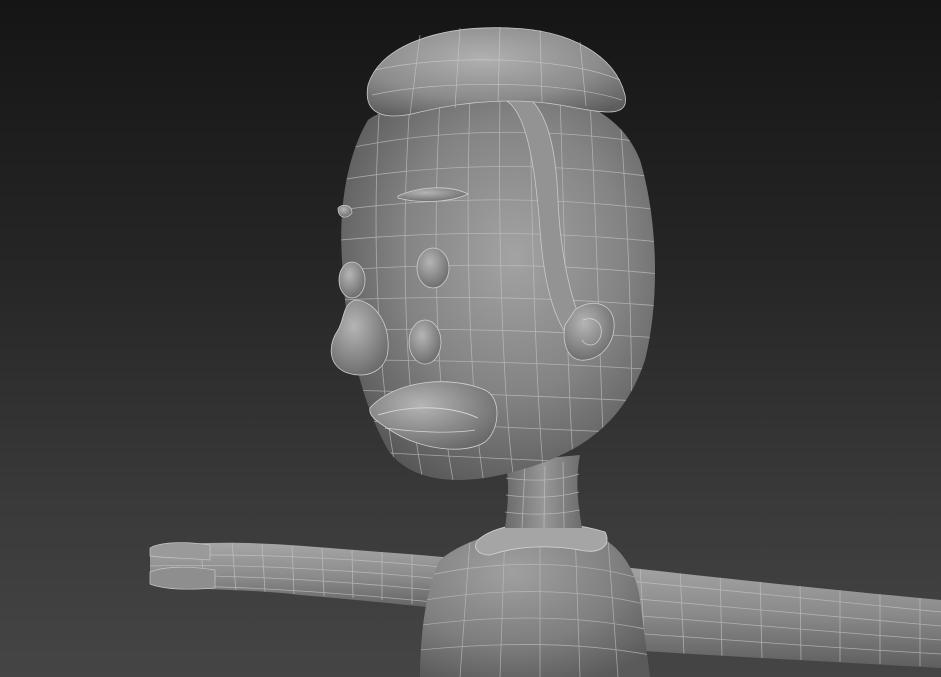 This screenshot has height=677, width=941. Describe the element at coordinates (309, 577) in the screenshot. I see `left-arm` at that location.